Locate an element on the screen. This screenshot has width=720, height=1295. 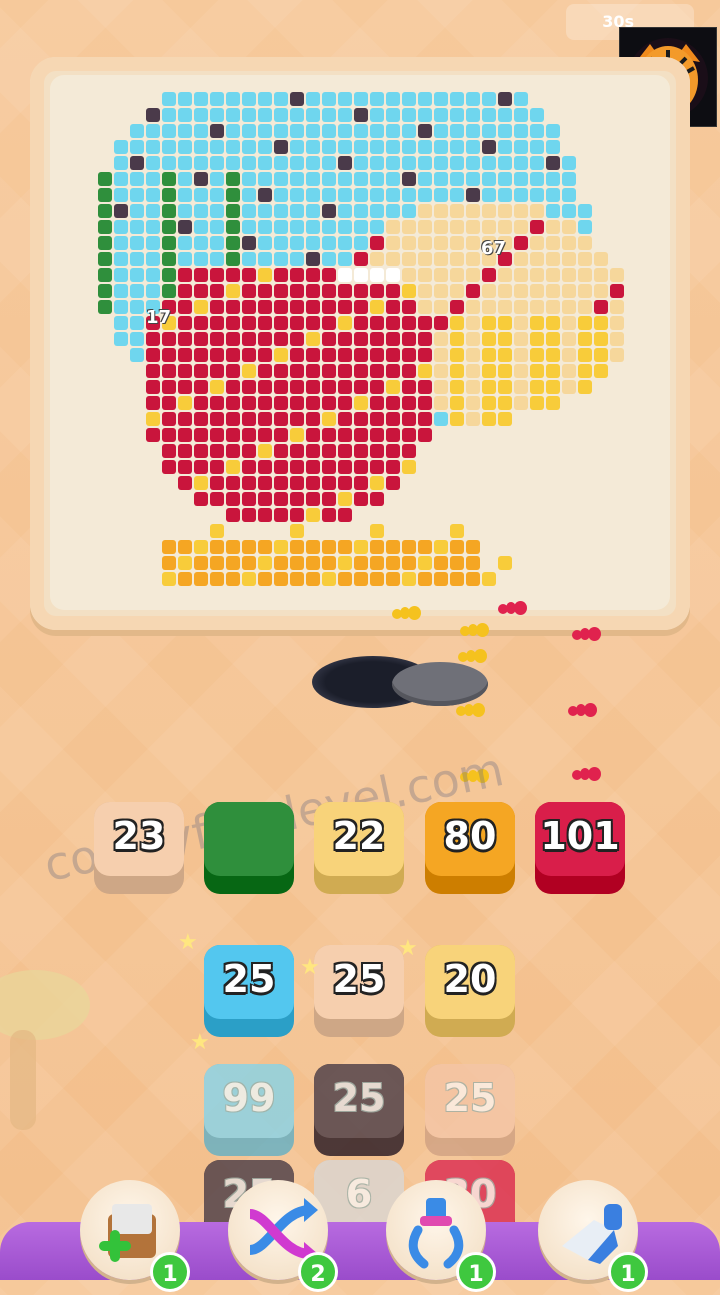
hint-number-left: 17 is located at coordinates (159, 317).